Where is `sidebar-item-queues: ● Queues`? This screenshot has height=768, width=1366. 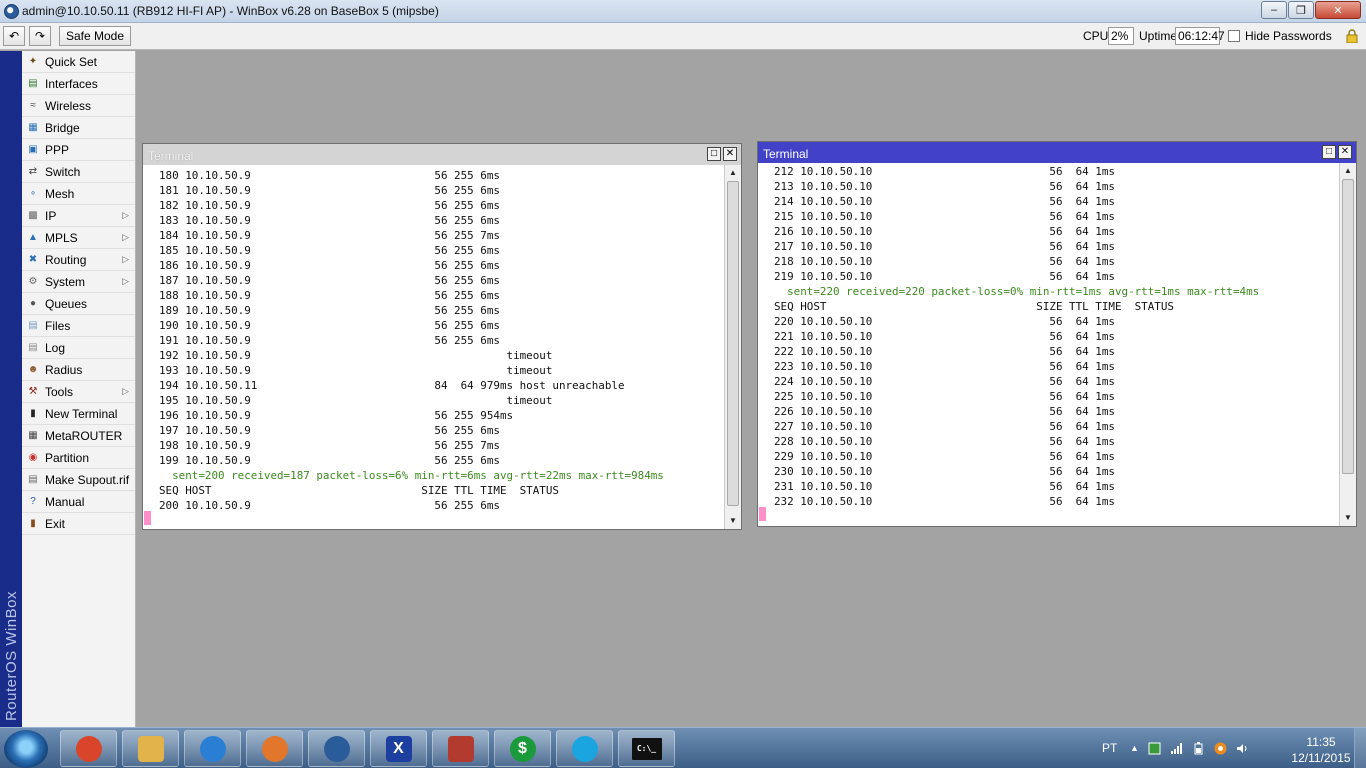
sidebar-item-queues: ● Queues is located at coordinates (78, 304).